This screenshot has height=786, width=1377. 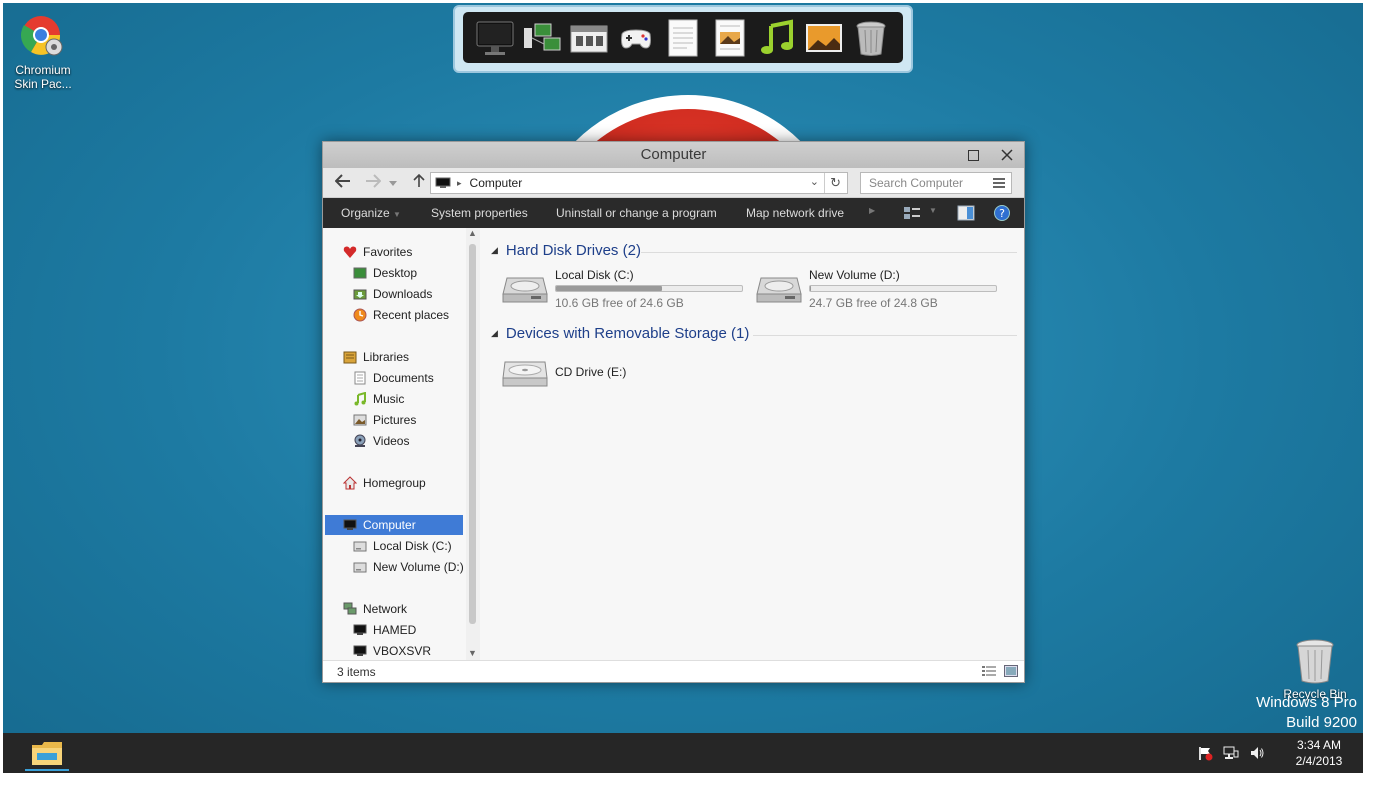 What do you see at coordinates (1321, 722) in the screenshot?
I see `watermark-build: Build 9200` at bounding box center [1321, 722].